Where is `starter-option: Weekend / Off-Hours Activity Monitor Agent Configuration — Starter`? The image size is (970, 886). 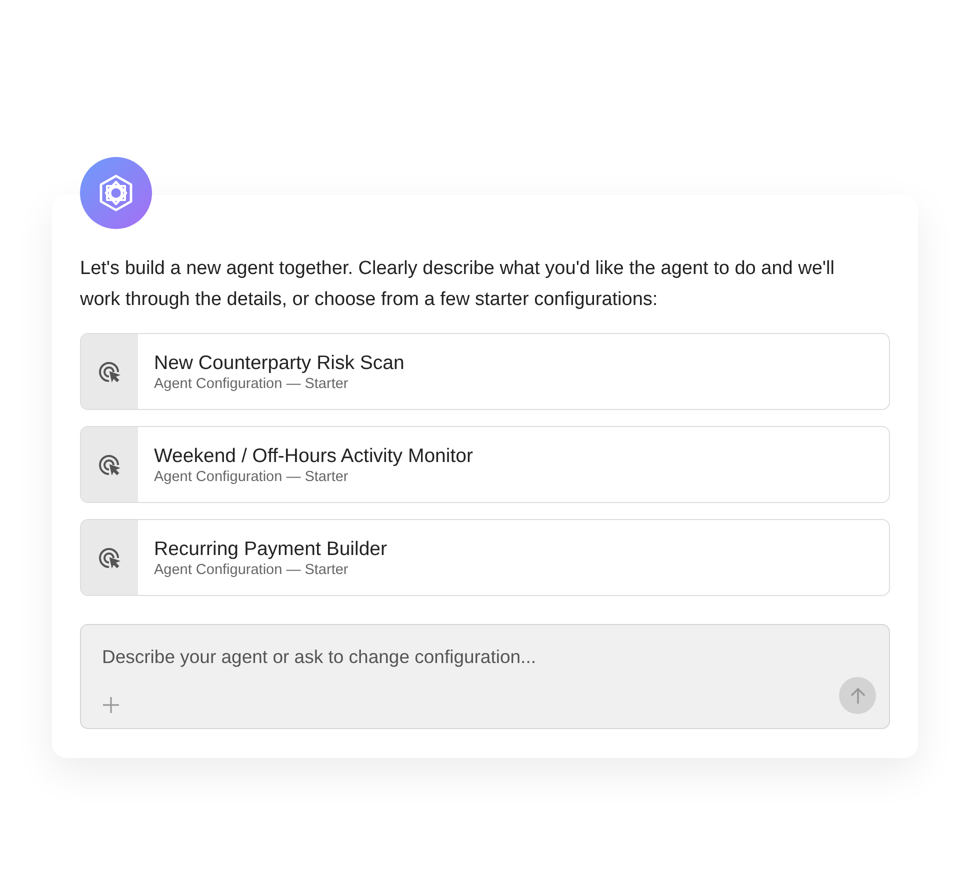 starter-option: Weekend / Off-Hours Activity Monitor Agent Configuration — Starter is located at coordinates (485, 464).